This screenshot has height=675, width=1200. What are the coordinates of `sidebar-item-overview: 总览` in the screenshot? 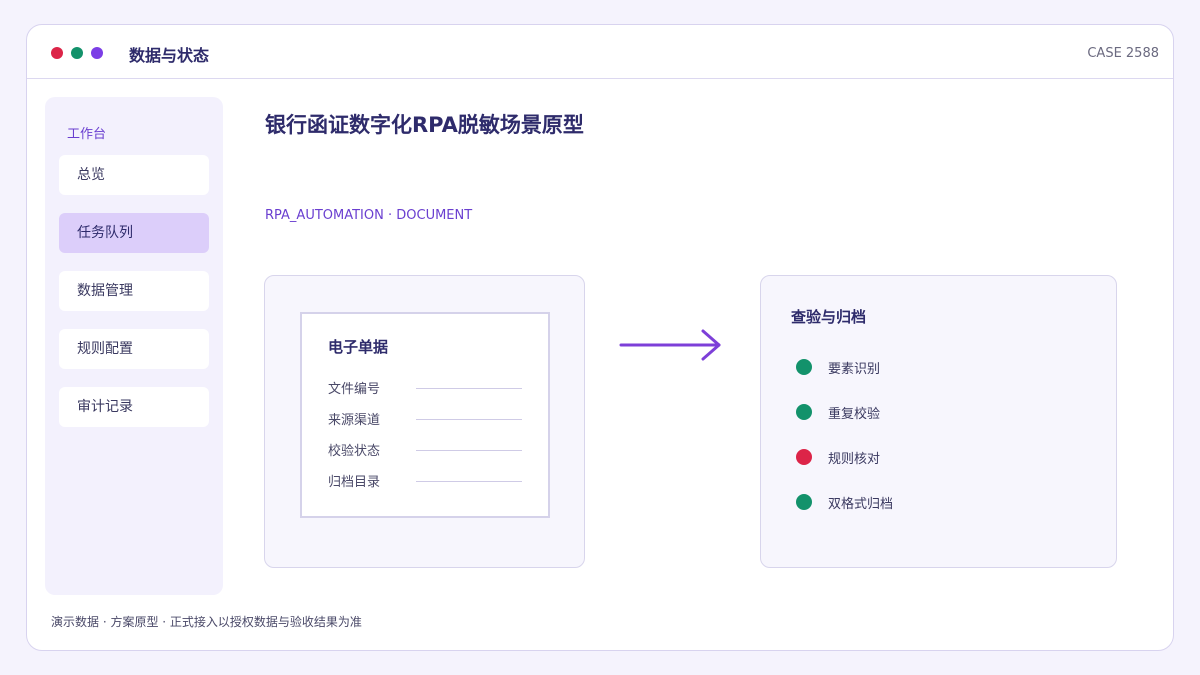 It's located at (134, 175).